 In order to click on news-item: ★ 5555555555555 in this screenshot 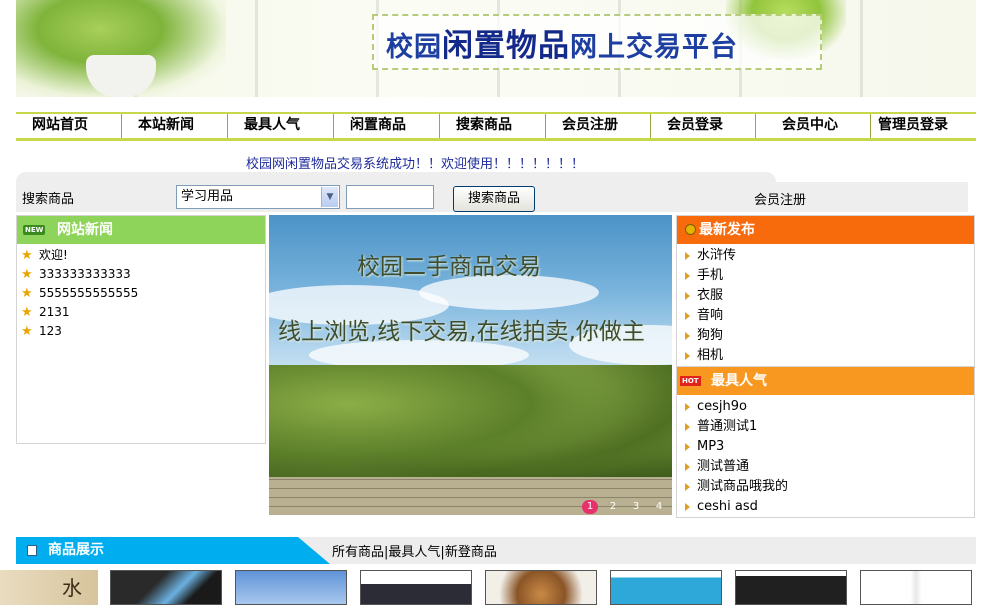, I will do `click(143, 293)`.